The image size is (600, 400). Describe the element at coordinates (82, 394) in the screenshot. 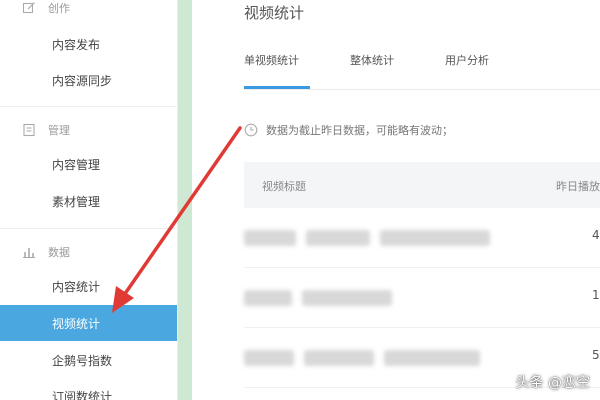

I see `sidebar-item-label: 订阅数统计` at that location.